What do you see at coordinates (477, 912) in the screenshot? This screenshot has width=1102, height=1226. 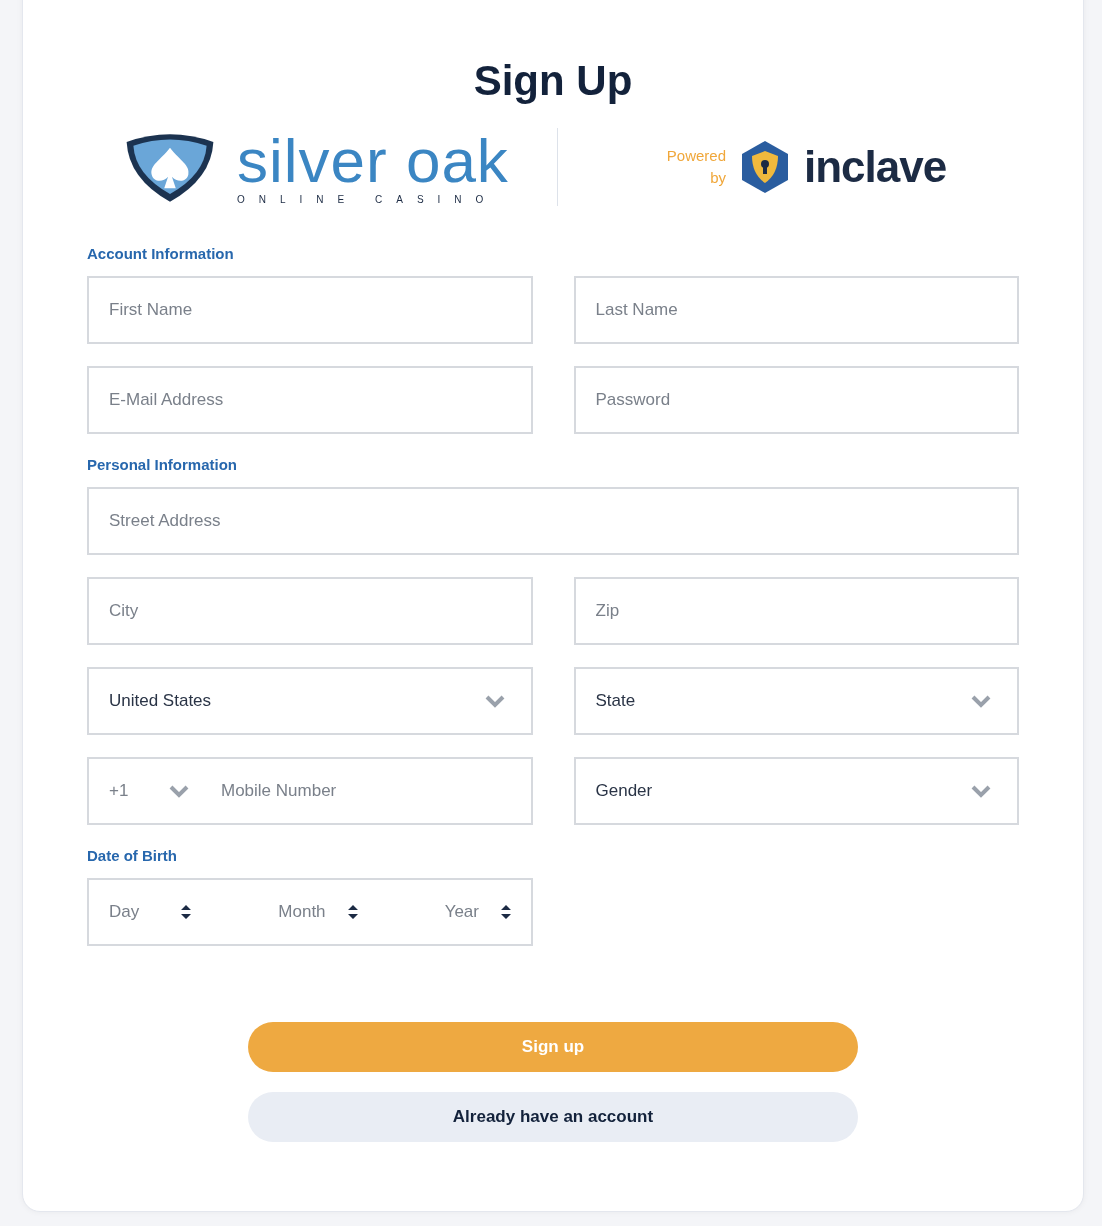 I see `date-dropdown: Year` at bounding box center [477, 912].